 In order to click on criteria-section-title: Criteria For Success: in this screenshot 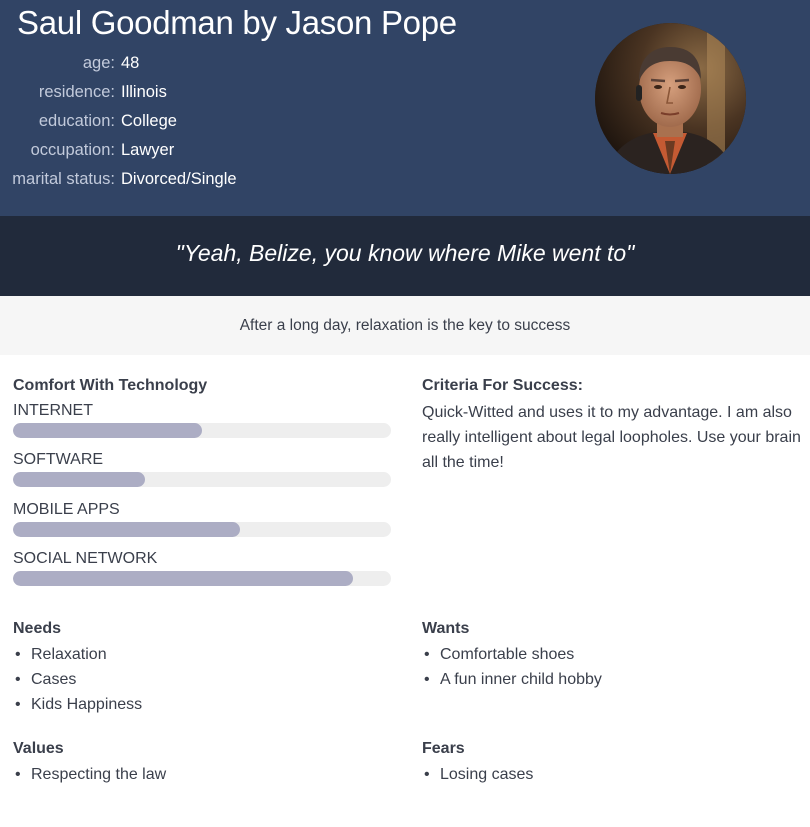, I will do `click(502, 385)`.